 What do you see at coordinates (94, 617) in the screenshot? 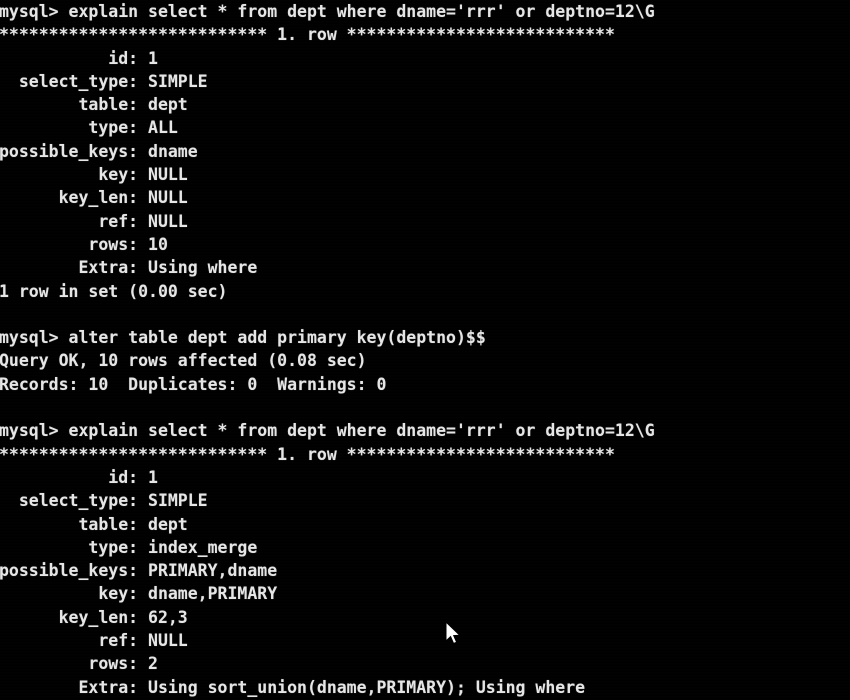
I see `terminal-line: key_len: 62,3` at bounding box center [94, 617].